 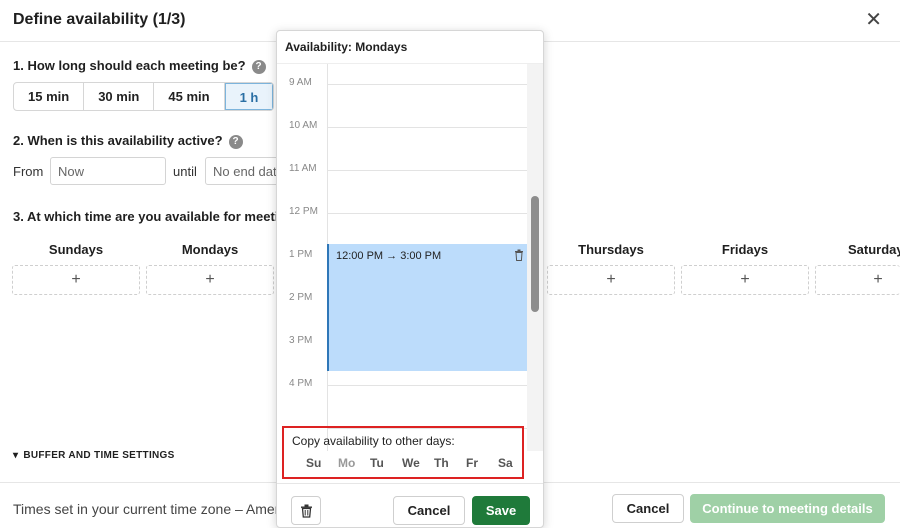 I want to click on day-header-saturday: Saturdays, so click(x=874, y=249).